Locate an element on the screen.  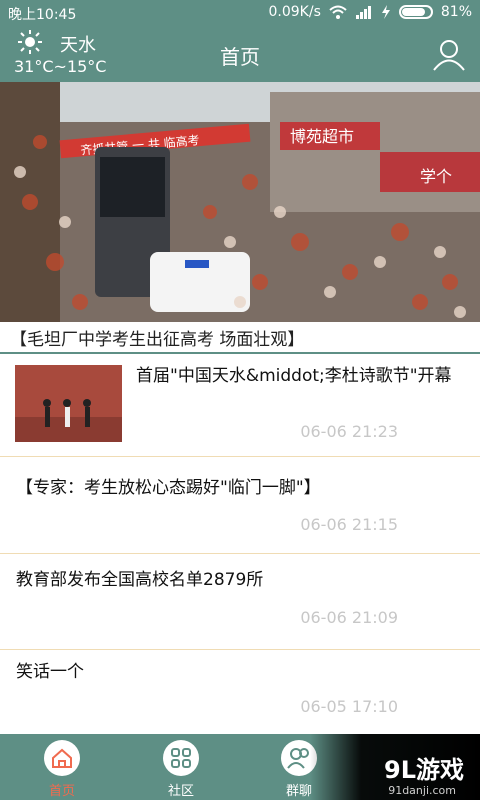
shop-sign-text-2: 学个 is located at coordinates (436, 176).